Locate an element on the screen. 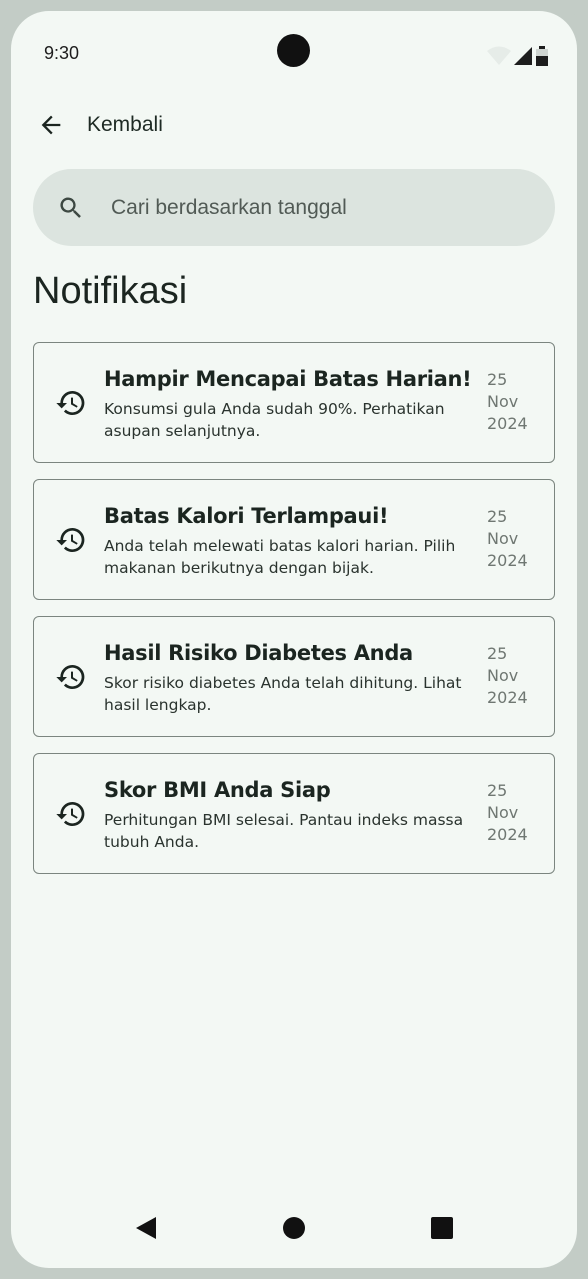 This screenshot has width=588, height=1279. page-title: Notifikasi is located at coordinates (110, 291).